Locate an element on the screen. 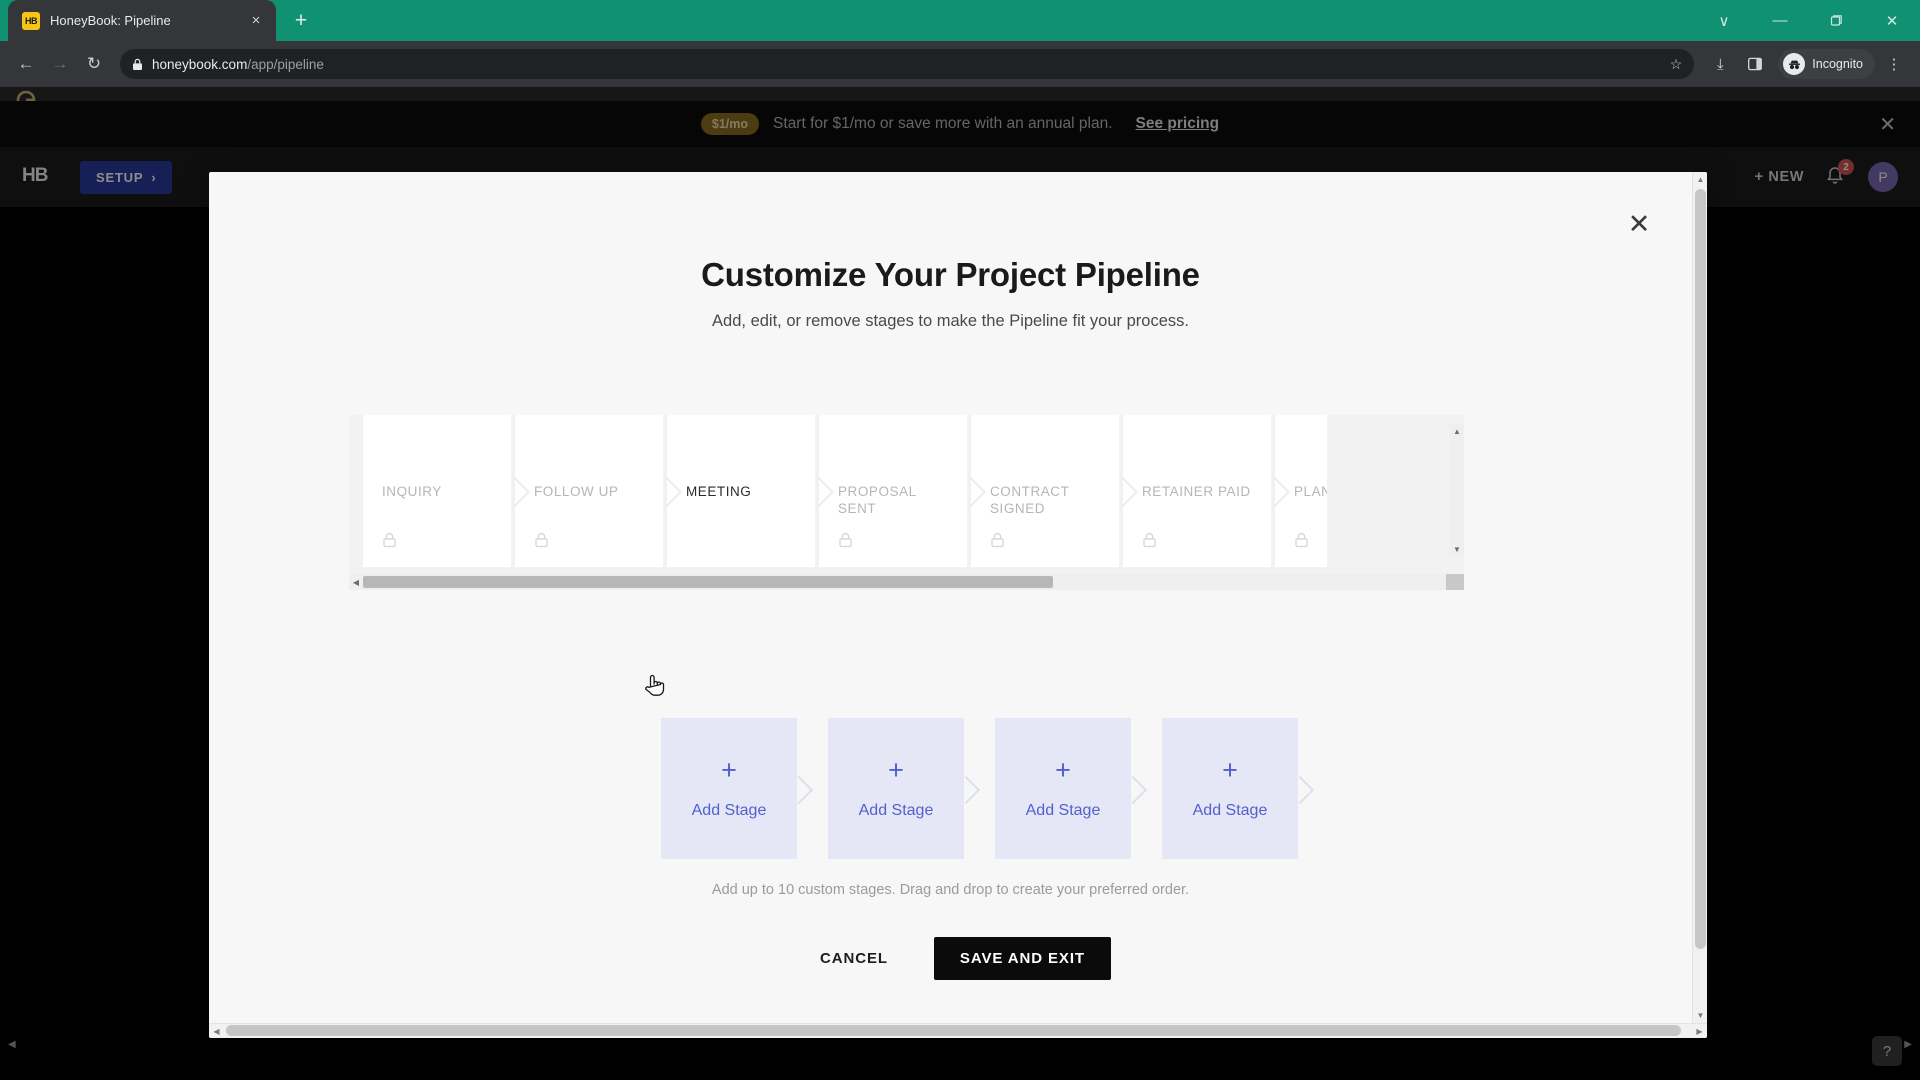 This screenshot has width=1920, height=1080. add-stage-card-3: + Add Stage is located at coordinates (1063, 788).